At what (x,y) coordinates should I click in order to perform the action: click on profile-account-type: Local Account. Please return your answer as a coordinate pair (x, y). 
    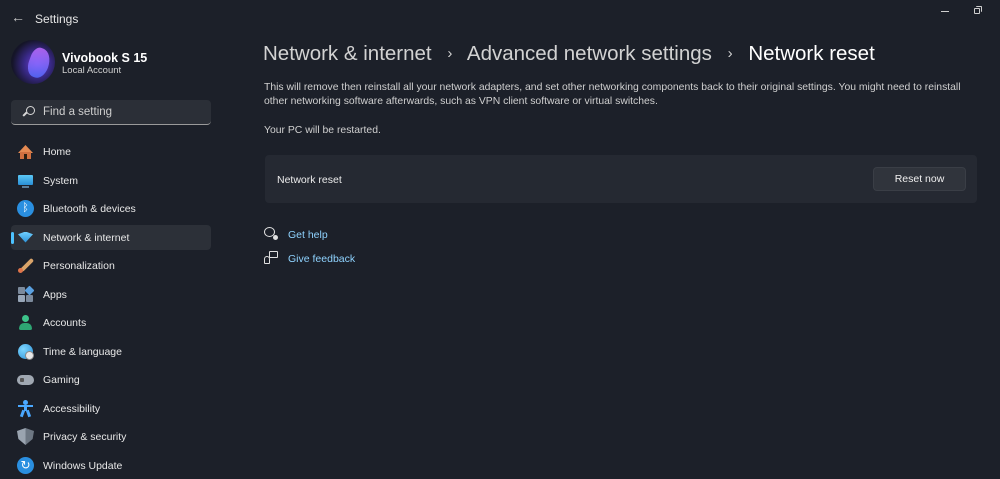
    Looking at the image, I should click on (92, 70).